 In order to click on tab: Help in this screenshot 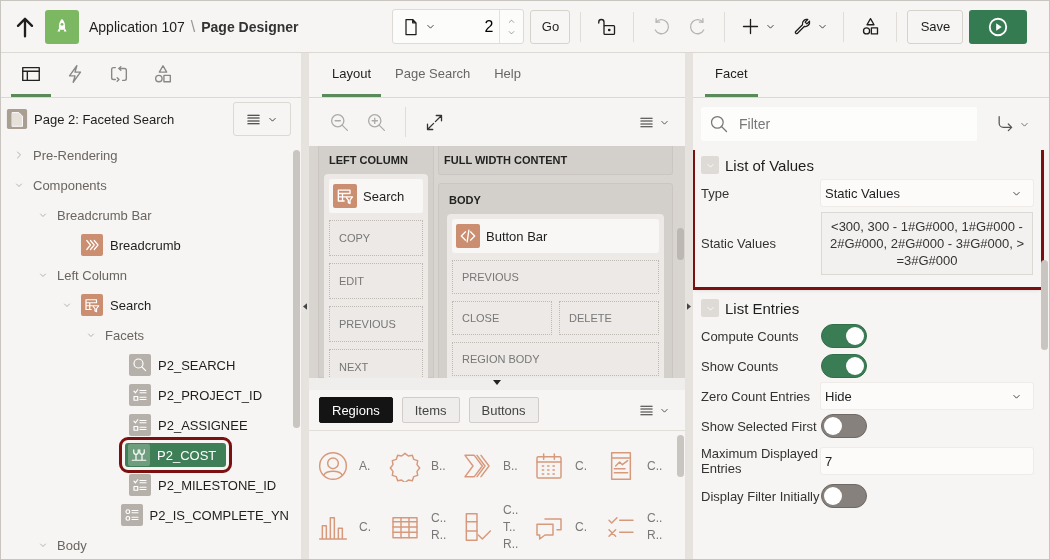, I will do `click(507, 75)`.